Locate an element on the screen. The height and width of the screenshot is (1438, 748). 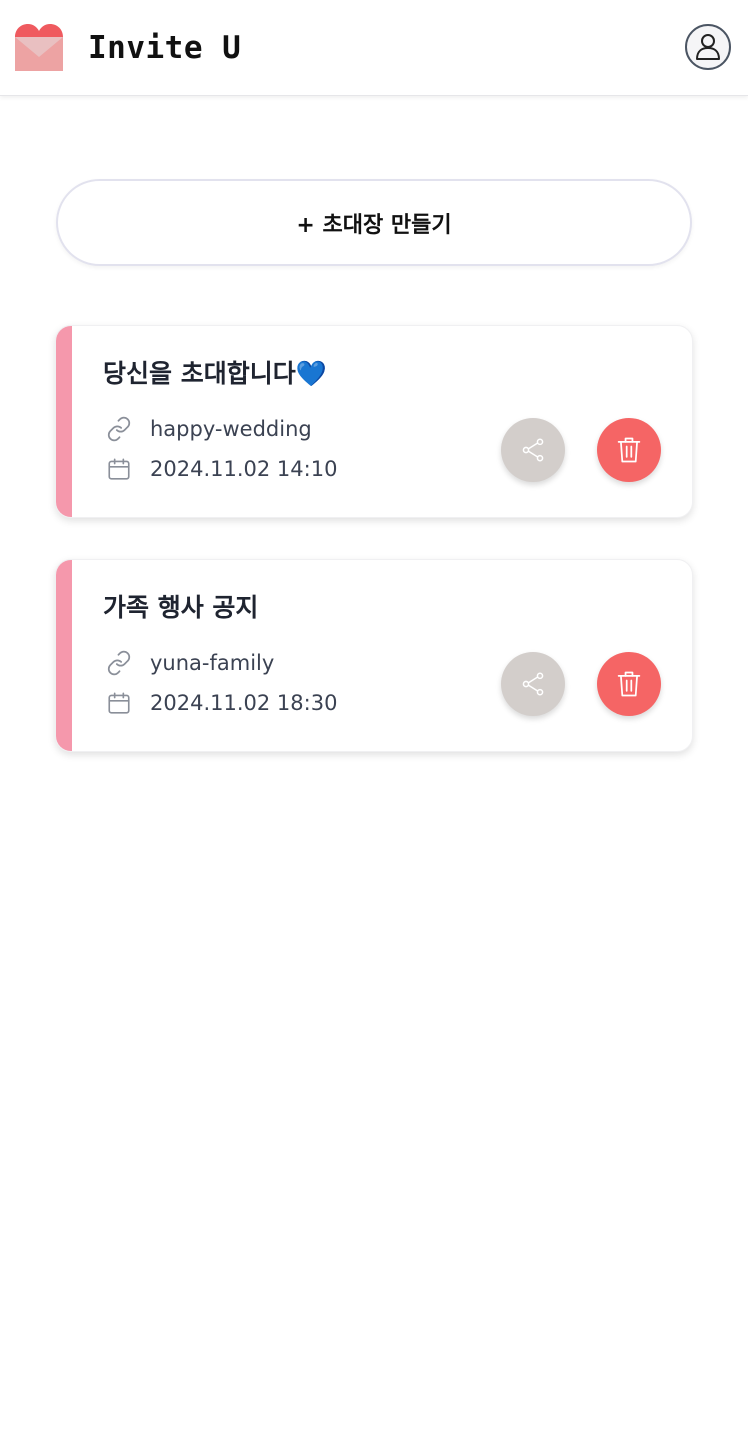
create-invitation-button: + 초대장 만들기 is located at coordinates (374, 222).